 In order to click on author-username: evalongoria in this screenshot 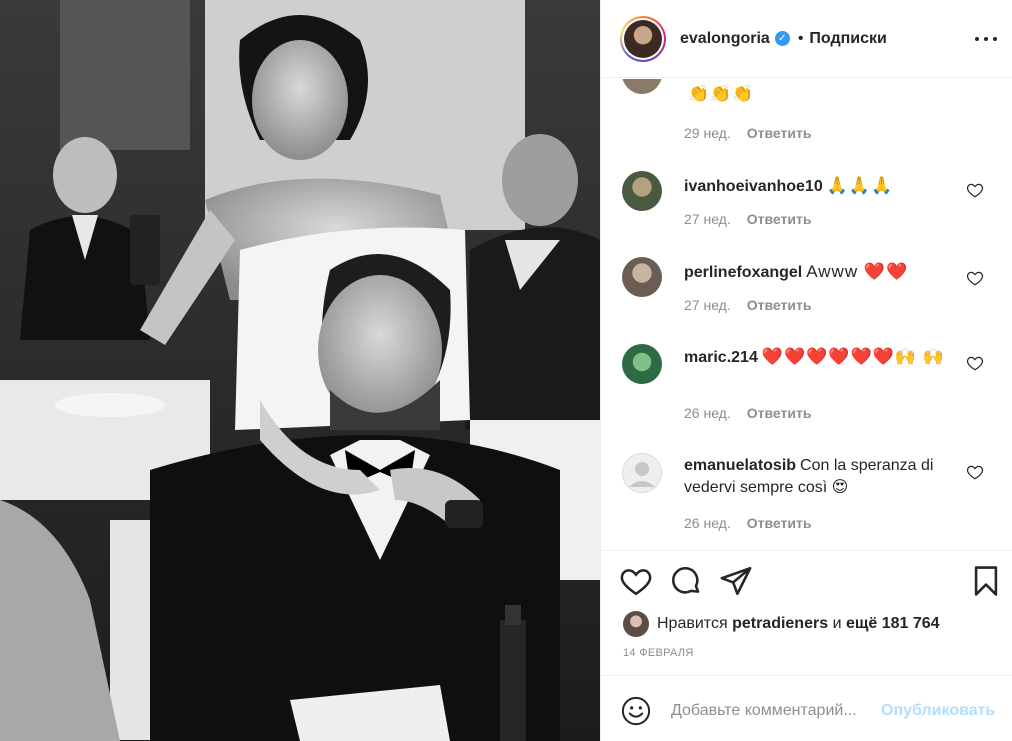, I will do `click(725, 39)`.